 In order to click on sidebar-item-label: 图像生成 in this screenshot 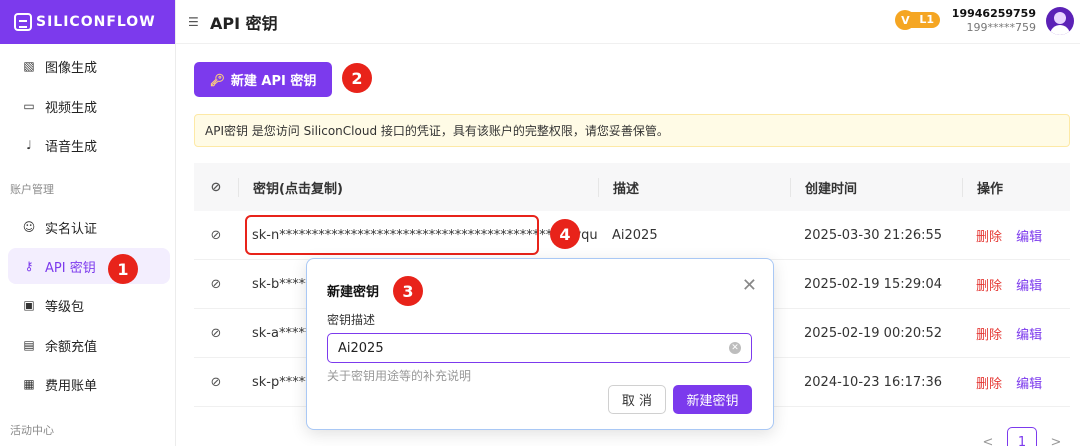, I will do `click(71, 68)`.